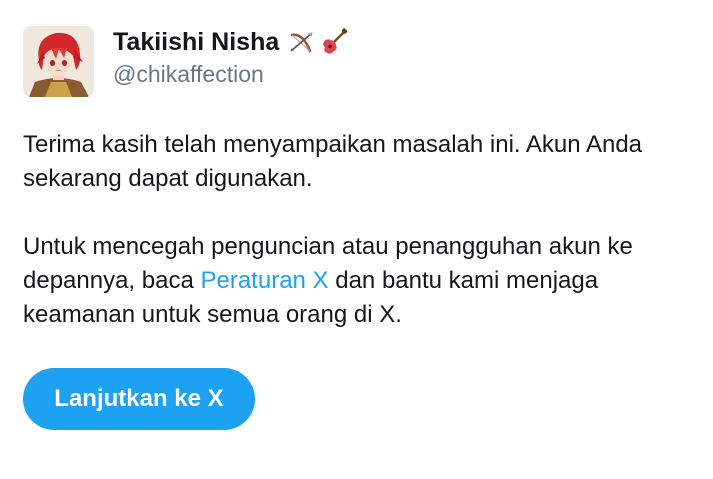 The image size is (713, 479). I want to click on continue-to-x-button: Lanjutkan ke X, so click(139, 399).